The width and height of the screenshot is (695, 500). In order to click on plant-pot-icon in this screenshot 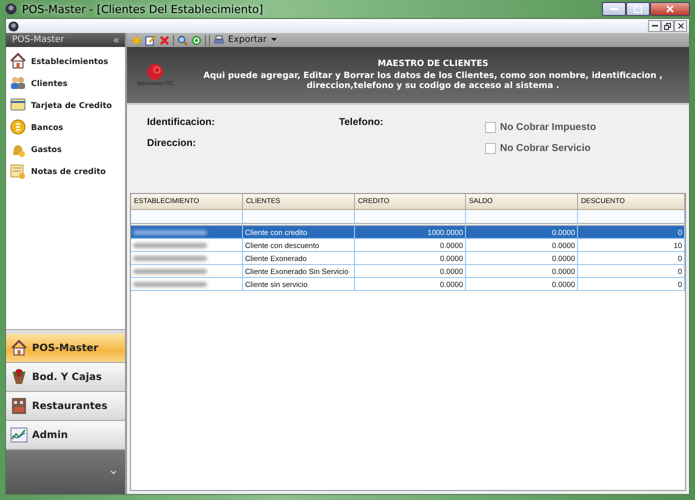, I will do `click(19, 377)`.